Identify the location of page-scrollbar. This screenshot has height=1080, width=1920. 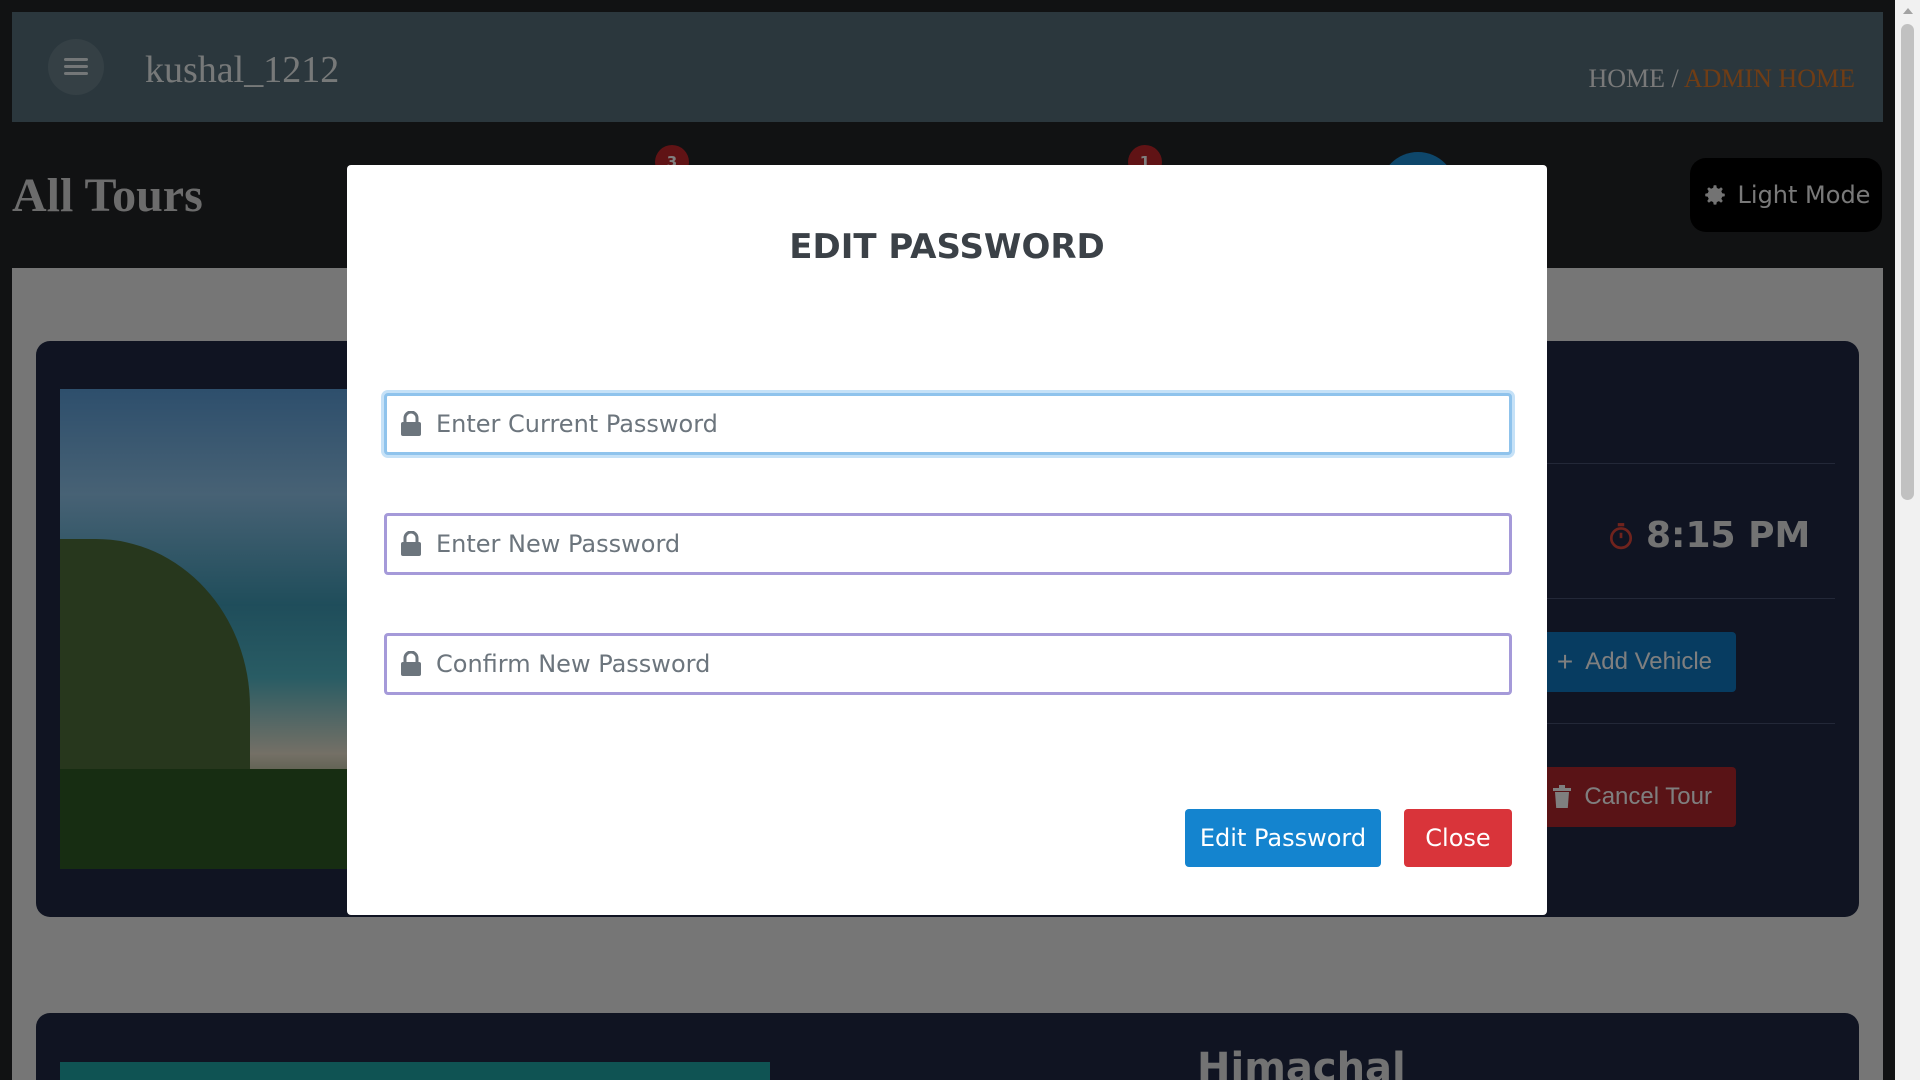
(1907, 540).